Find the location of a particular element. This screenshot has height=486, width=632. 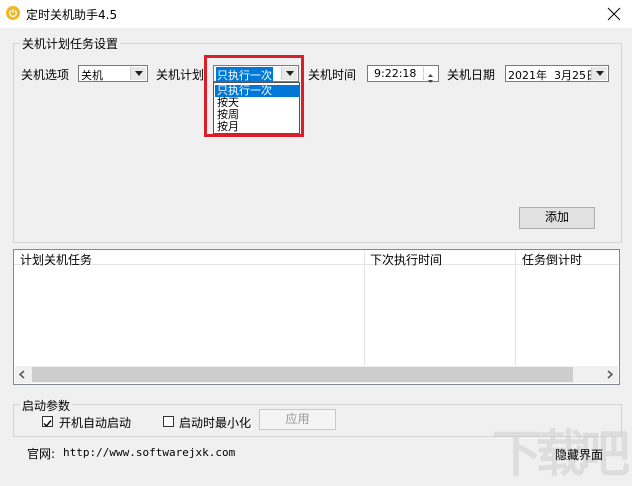

spin-up-icon is located at coordinates (430, 72).